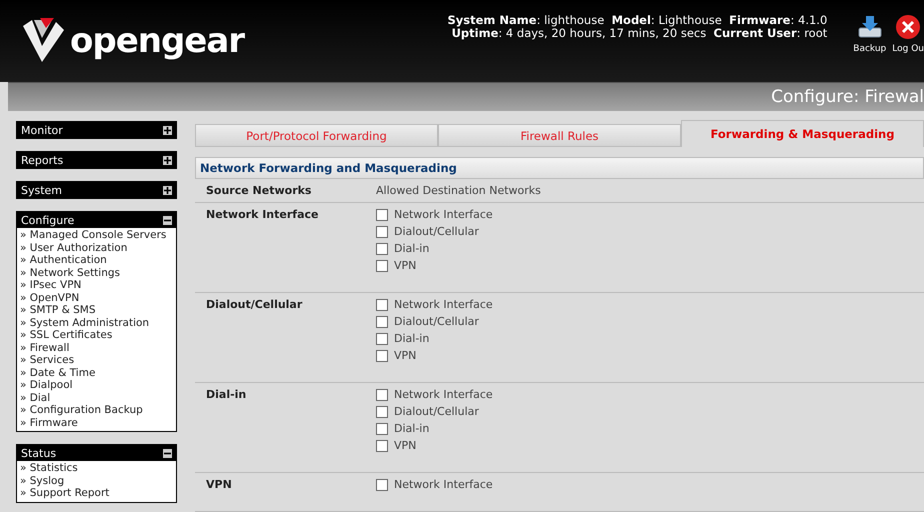  What do you see at coordinates (638, 20) in the screenshot?
I see `system-info-text: System Name: lighthouse Model: Lighthouse Firmware: 4.1.0` at bounding box center [638, 20].